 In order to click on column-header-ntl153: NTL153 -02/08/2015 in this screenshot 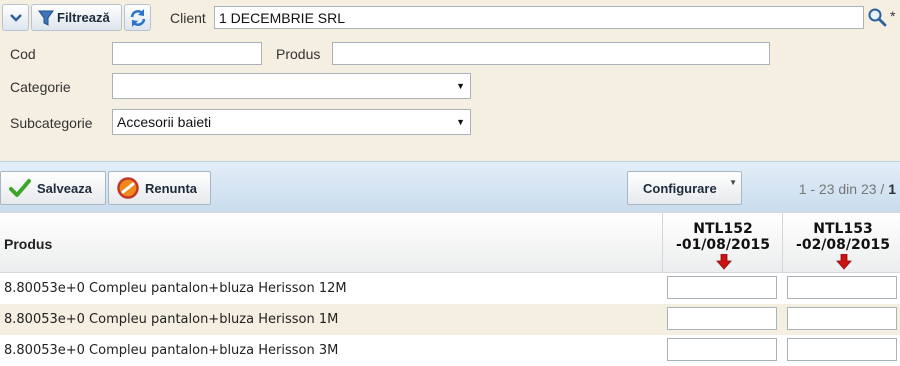, I will do `click(842, 237)`.